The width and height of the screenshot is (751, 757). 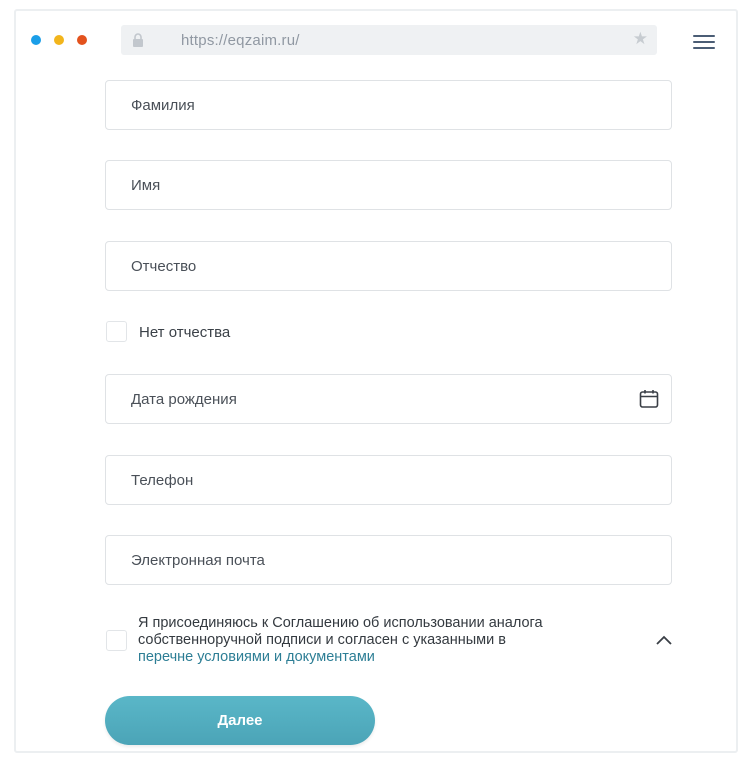 I want to click on phone-input, so click(x=388, y=480).